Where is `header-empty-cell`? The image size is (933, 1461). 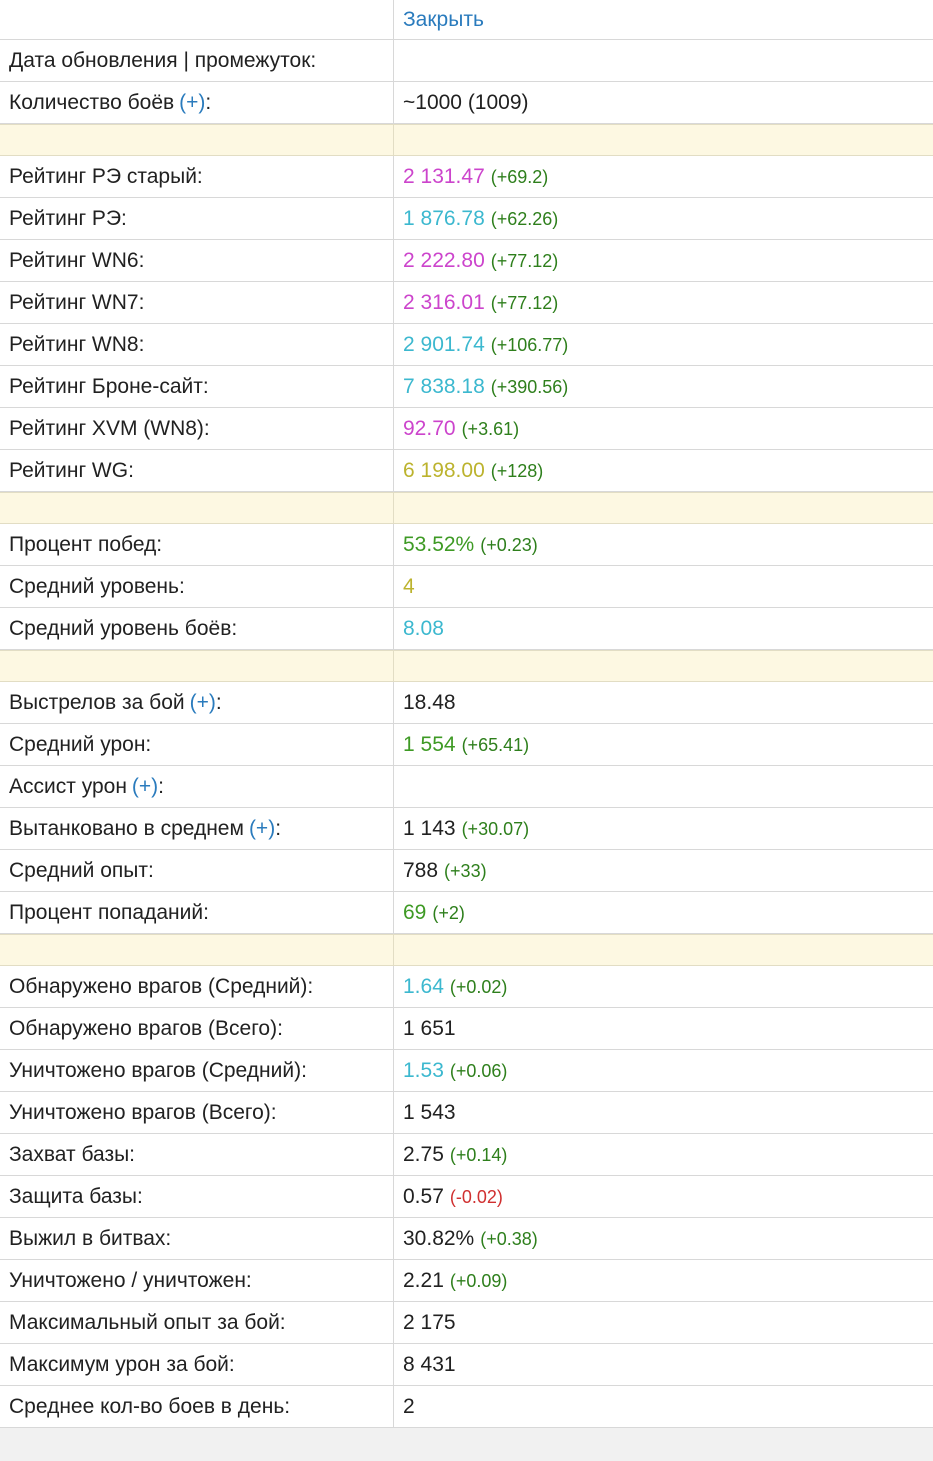 header-empty-cell is located at coordinates (197, 19).